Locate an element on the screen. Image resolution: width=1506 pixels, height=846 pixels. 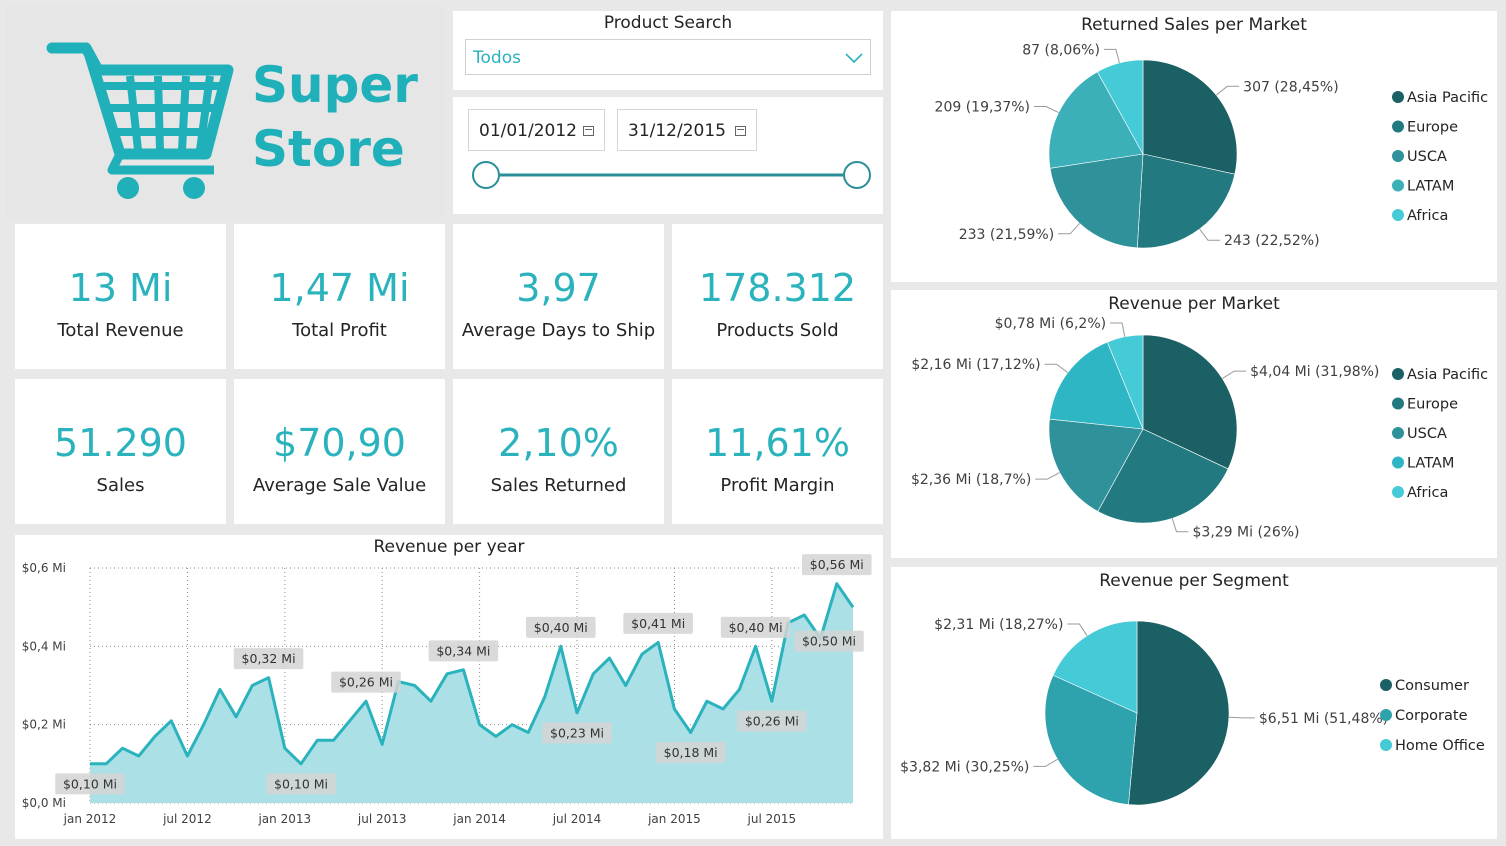
pie-data-label: 243 (22,52%) is located at coordinates (1271, 241).